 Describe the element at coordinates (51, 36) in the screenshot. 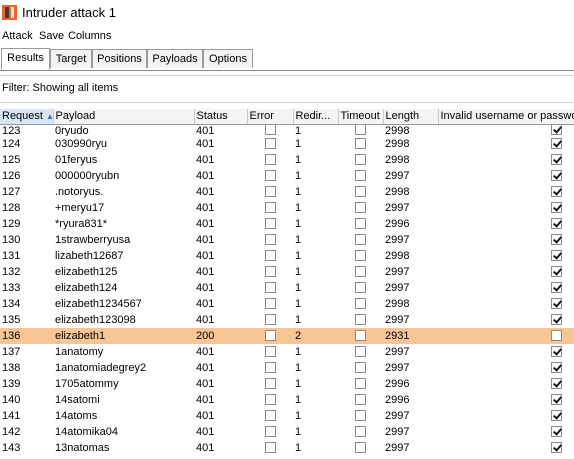

I see `menu-save: Save` at that location.